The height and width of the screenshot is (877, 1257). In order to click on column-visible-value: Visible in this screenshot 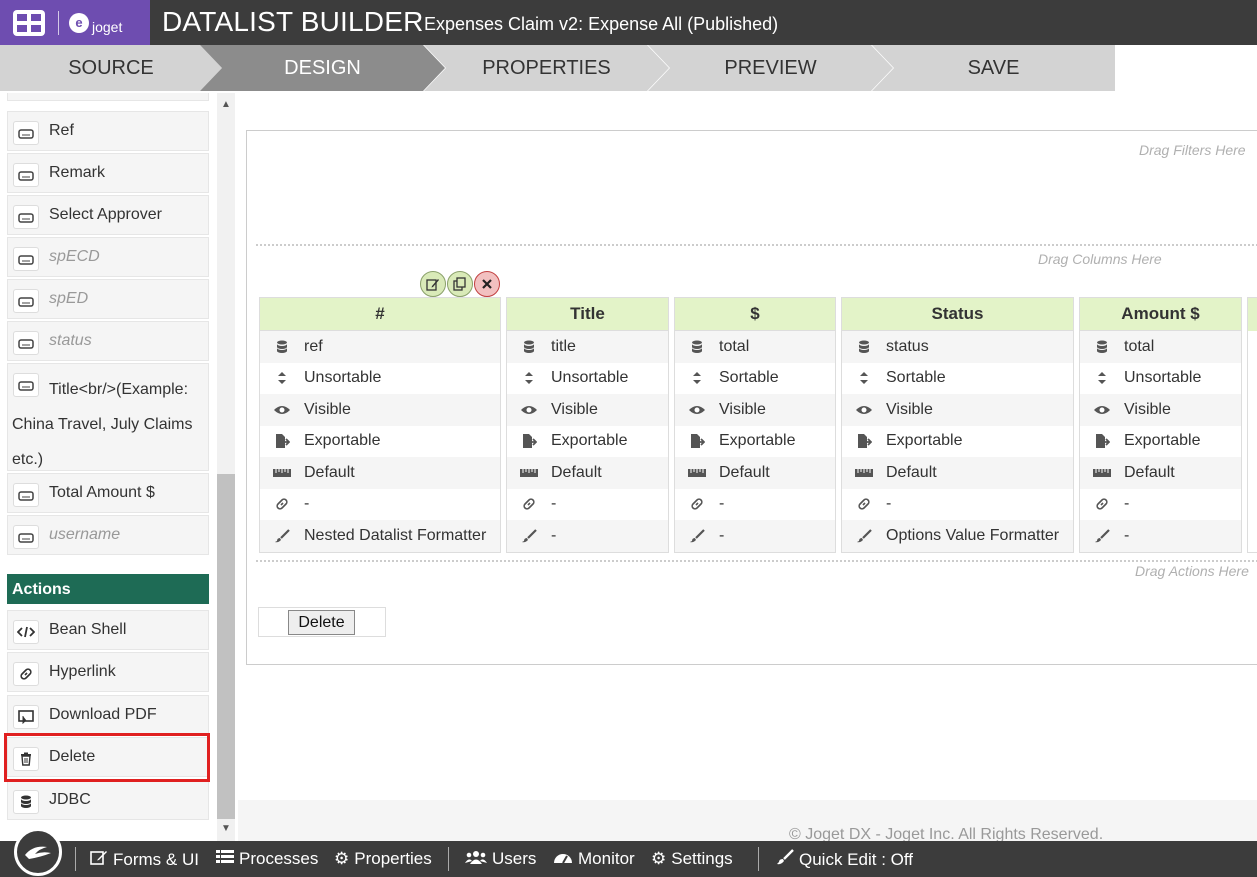, I will do `click(574, 409)`.